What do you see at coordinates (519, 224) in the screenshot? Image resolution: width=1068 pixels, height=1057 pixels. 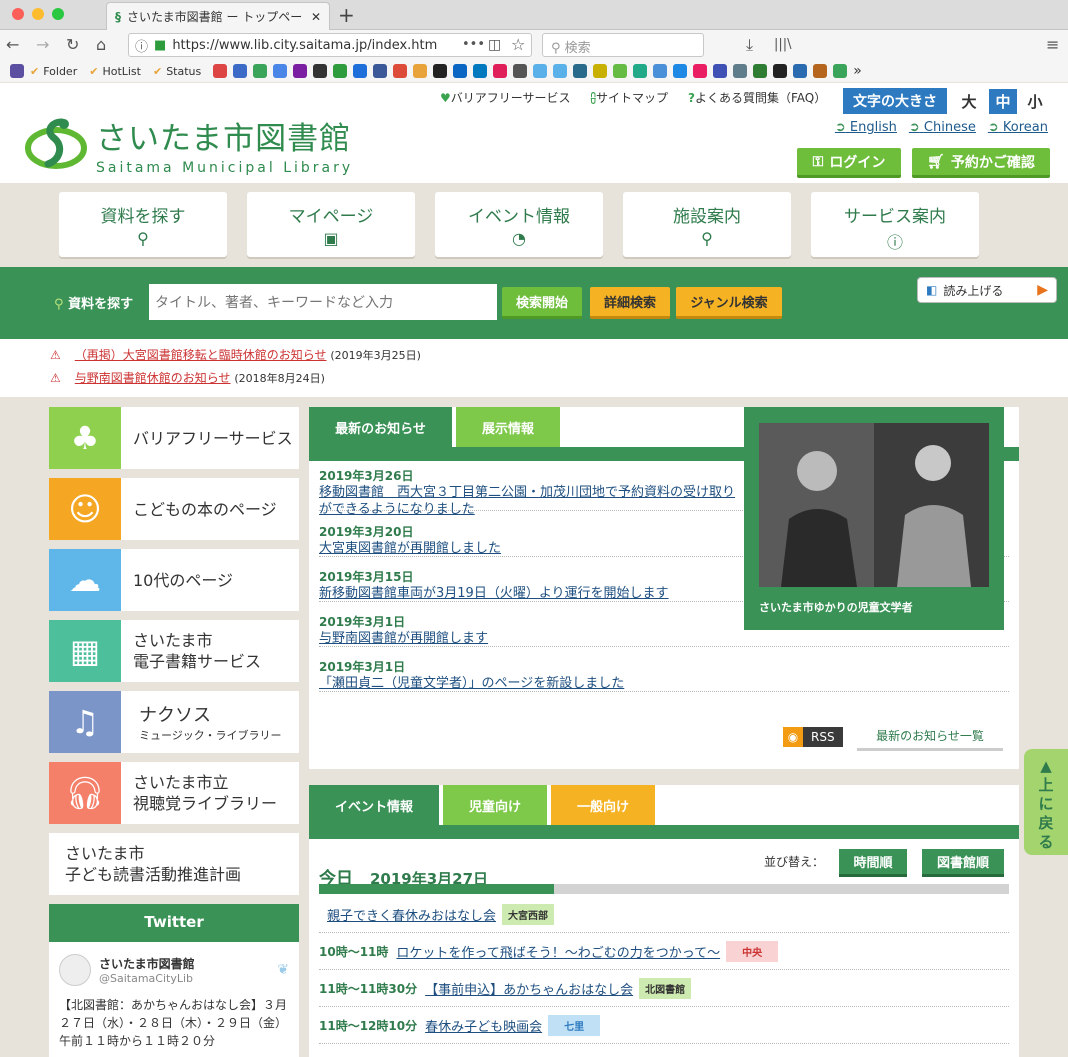 I see `nav-events: イベント情報 ◔` at bounding box center [519, 224].